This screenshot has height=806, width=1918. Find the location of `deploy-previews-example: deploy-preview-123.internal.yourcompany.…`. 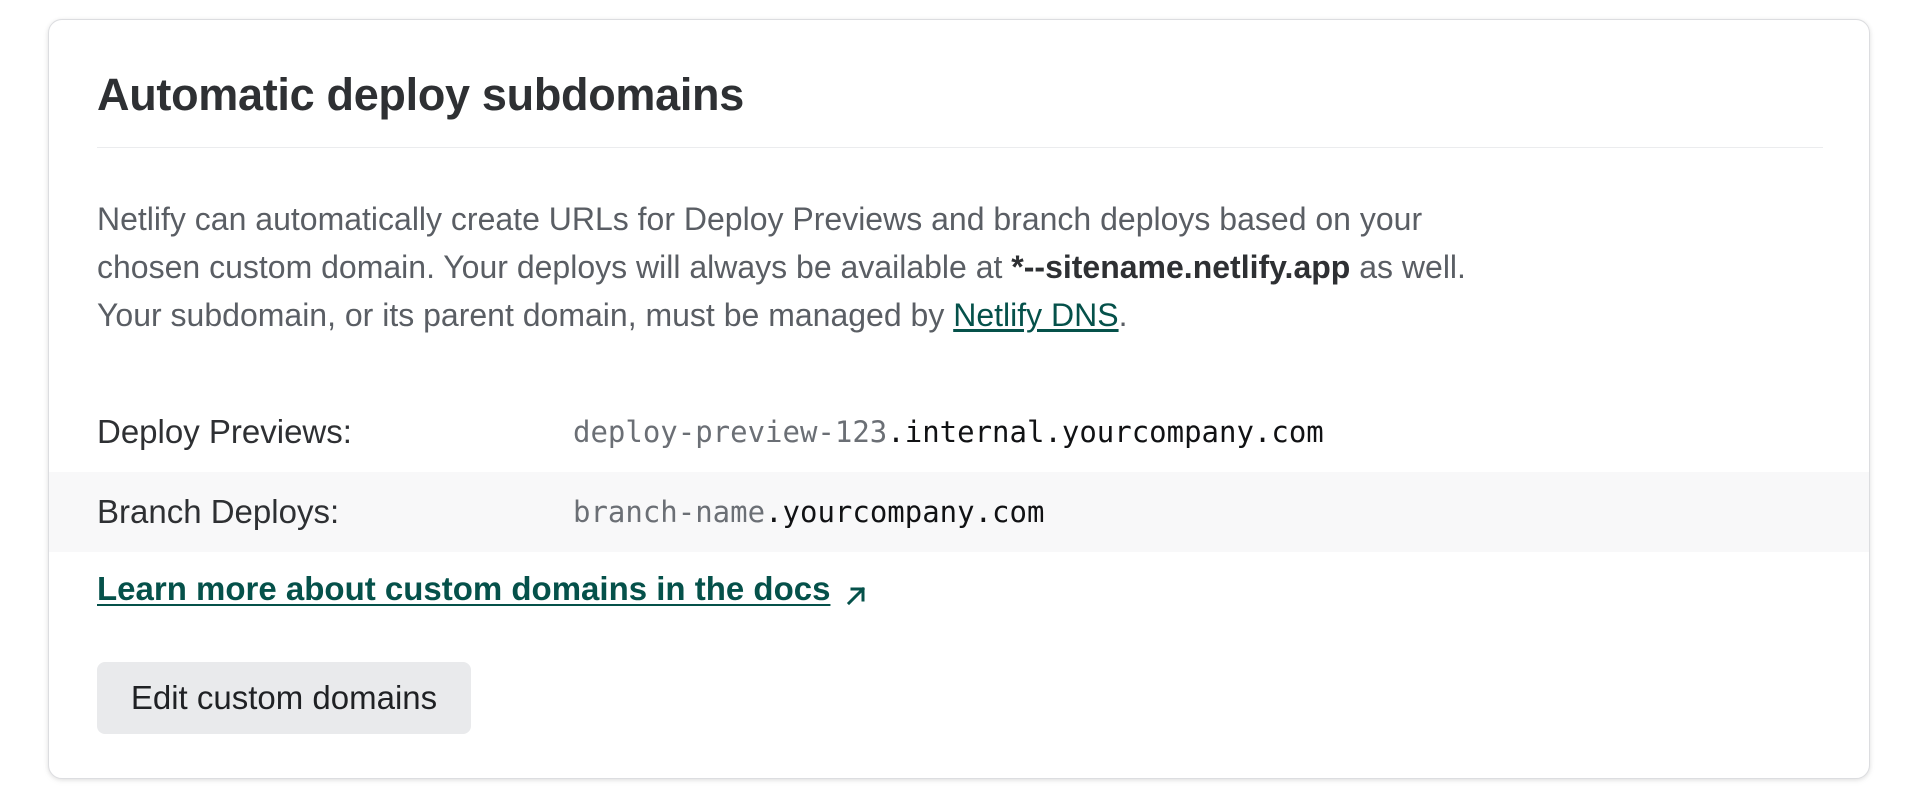

deploy-previews-example: deploy-preview-123.internal.yourcompany.… is located at coordinates (948, 432).